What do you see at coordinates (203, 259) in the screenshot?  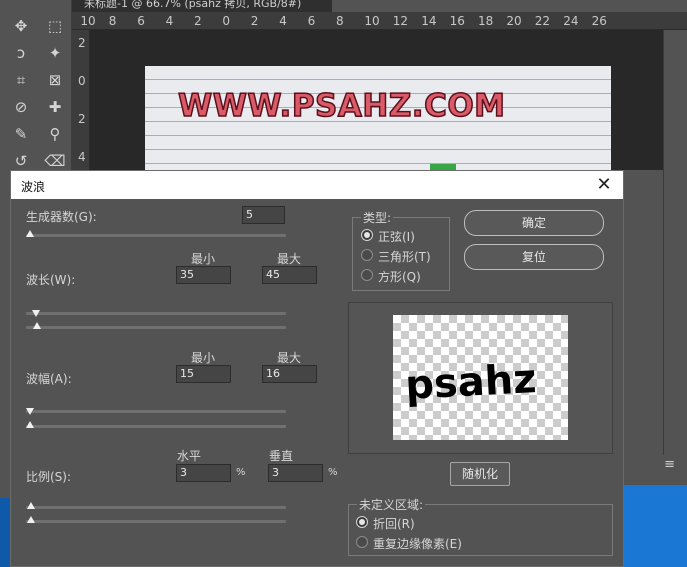 I see `wavelength-min-header: 最小` at bounding box center [203, 259].